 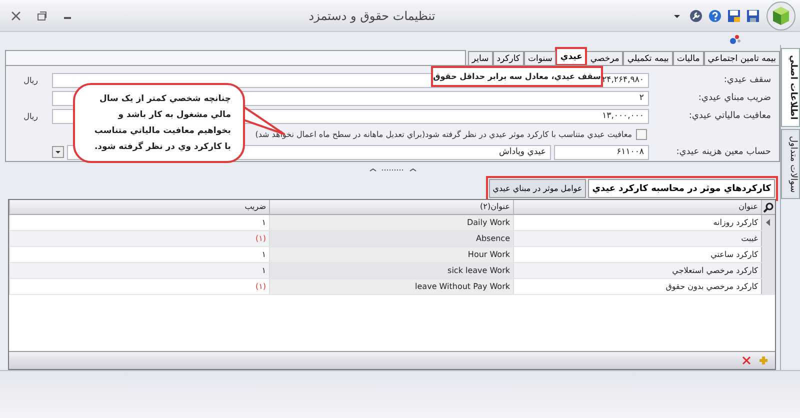 I want to click on dots-icon, so click(x=735, y=39).